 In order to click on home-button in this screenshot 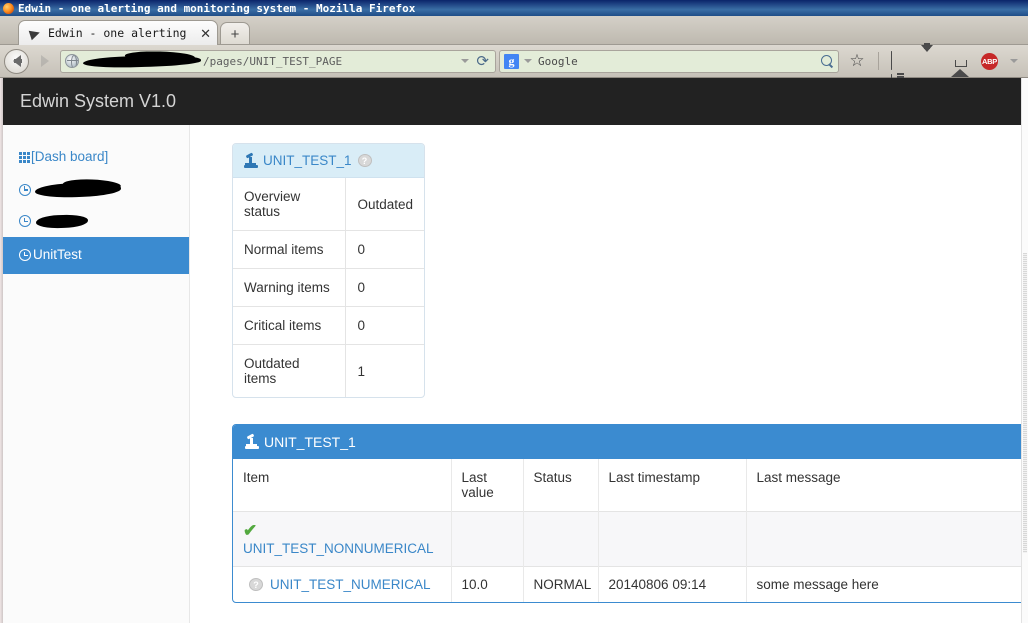, I will do `click(960, 64)`.